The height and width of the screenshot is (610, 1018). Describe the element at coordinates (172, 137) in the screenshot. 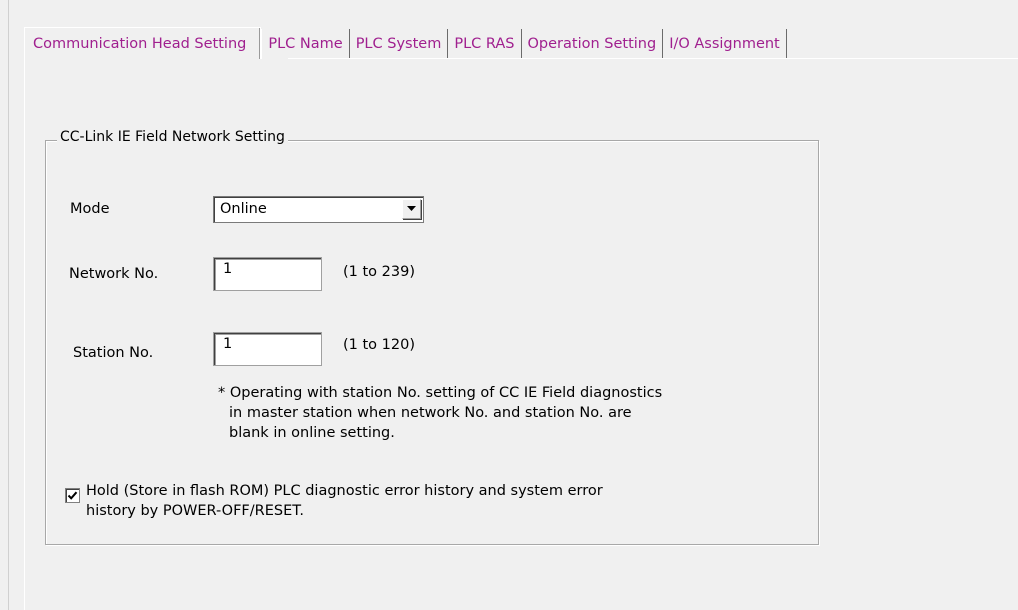

I see `groupbox-title: CC-Link IE Field Network Setting` at that location.